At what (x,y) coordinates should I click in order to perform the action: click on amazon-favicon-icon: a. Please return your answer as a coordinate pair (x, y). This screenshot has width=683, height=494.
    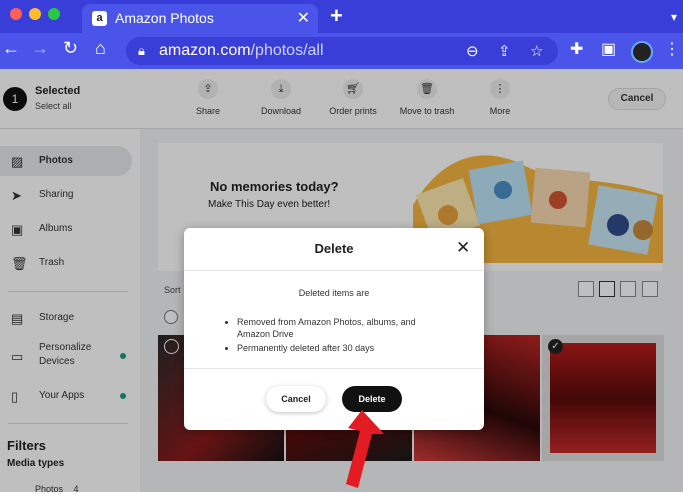
    Looking at the image, I should click on (99, 18).